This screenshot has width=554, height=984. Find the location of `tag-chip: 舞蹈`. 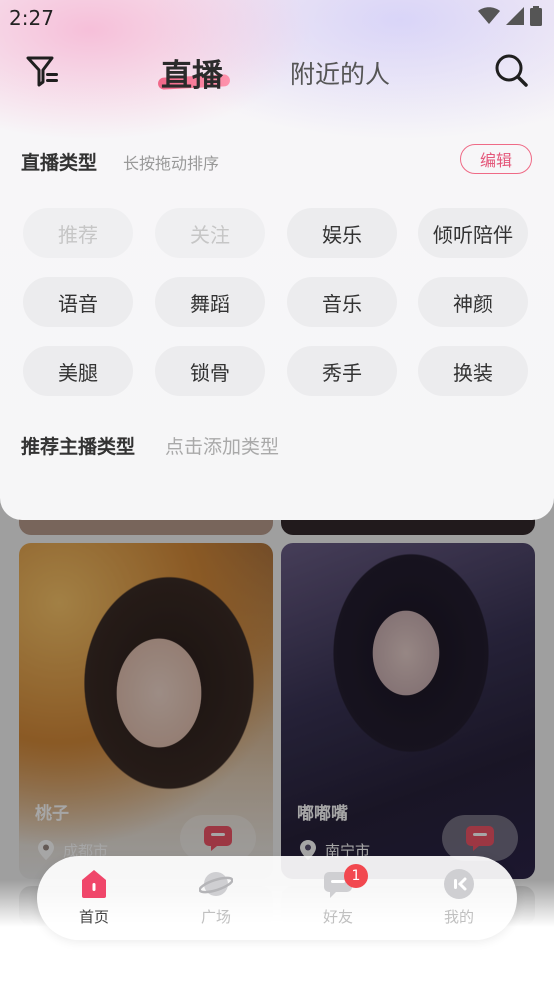

tag-chip: 舞蹈 is located at coordinates (210, 302).